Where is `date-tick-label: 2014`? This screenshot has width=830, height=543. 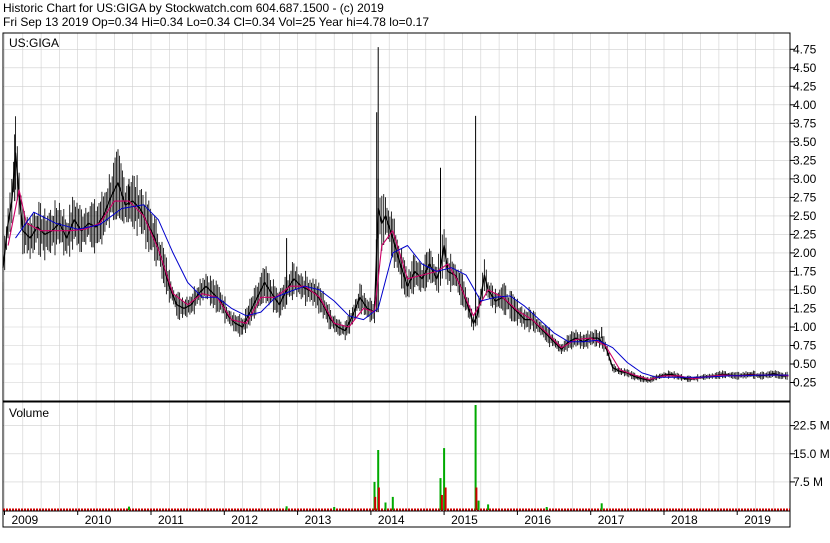 date-tick-label: 2014 is located at coordinates (391, 520).